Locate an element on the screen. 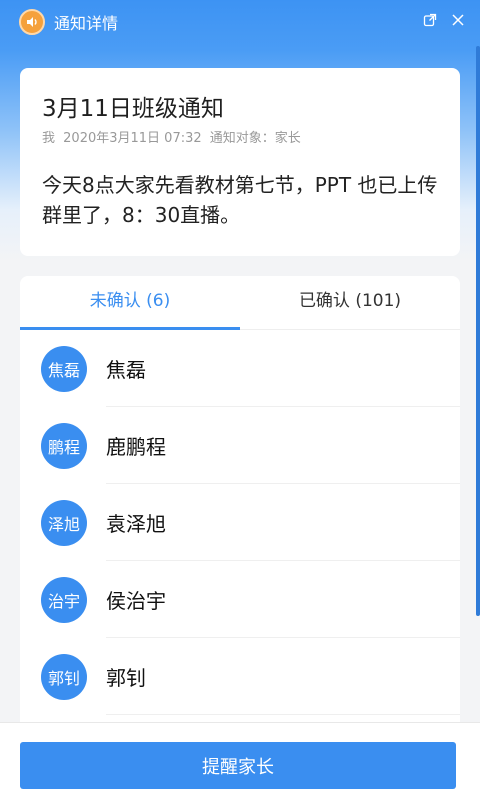 Image resolution: width=480 pixels, height=809 pixels. notice-author: 我 is located at coordinates (49, 138).